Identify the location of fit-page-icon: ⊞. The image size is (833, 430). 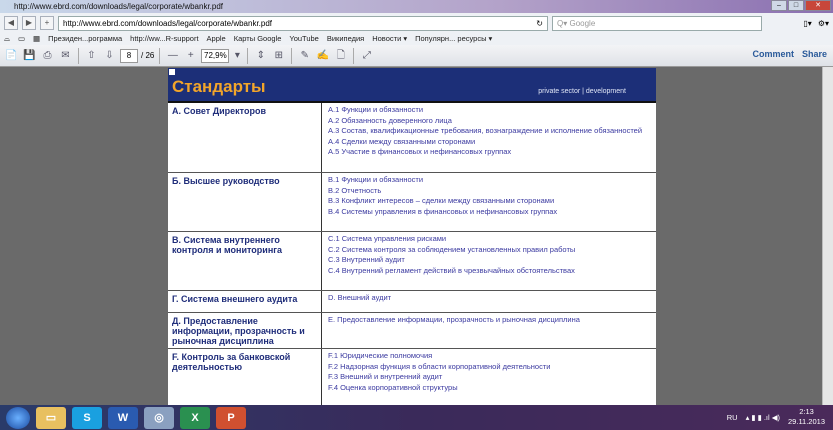
(278, 55).